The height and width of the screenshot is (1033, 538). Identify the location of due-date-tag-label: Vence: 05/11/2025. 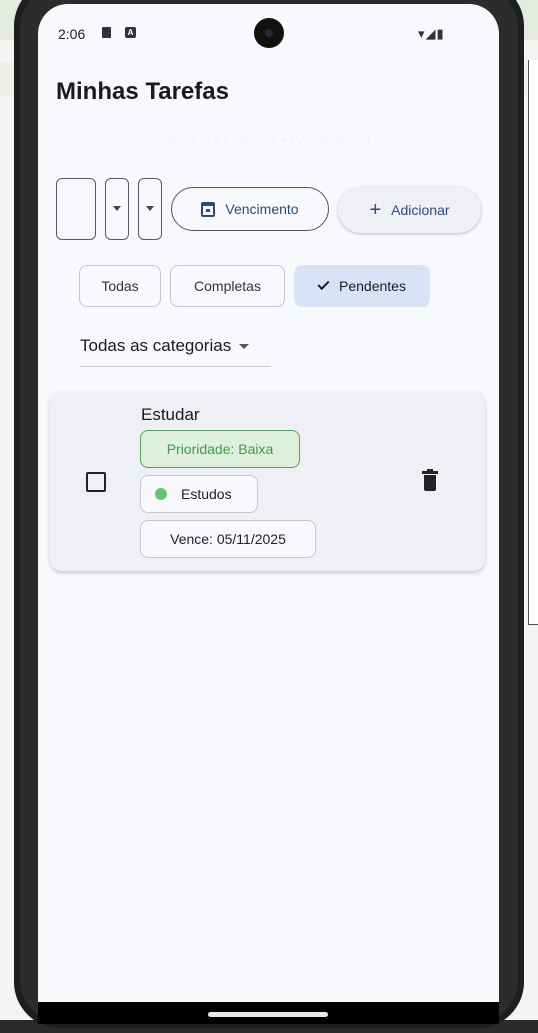
(228, 539).